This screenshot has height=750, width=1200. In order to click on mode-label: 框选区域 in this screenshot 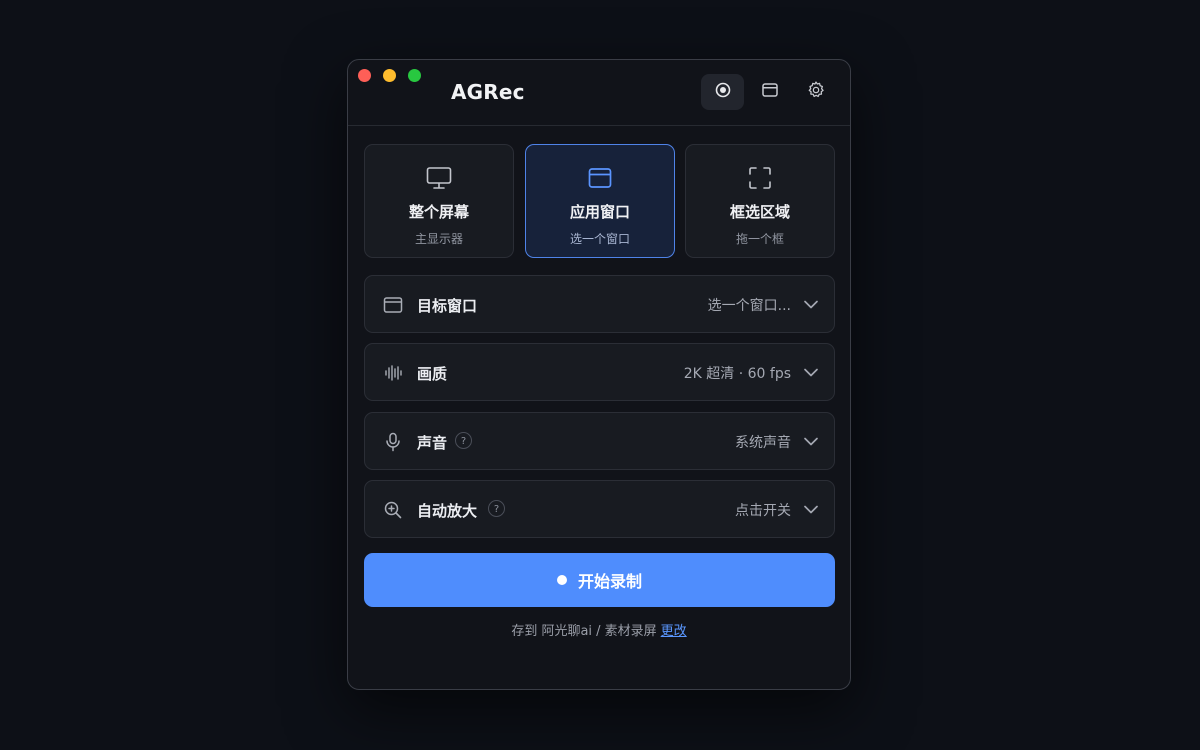, I will do `click(759, 212)`.